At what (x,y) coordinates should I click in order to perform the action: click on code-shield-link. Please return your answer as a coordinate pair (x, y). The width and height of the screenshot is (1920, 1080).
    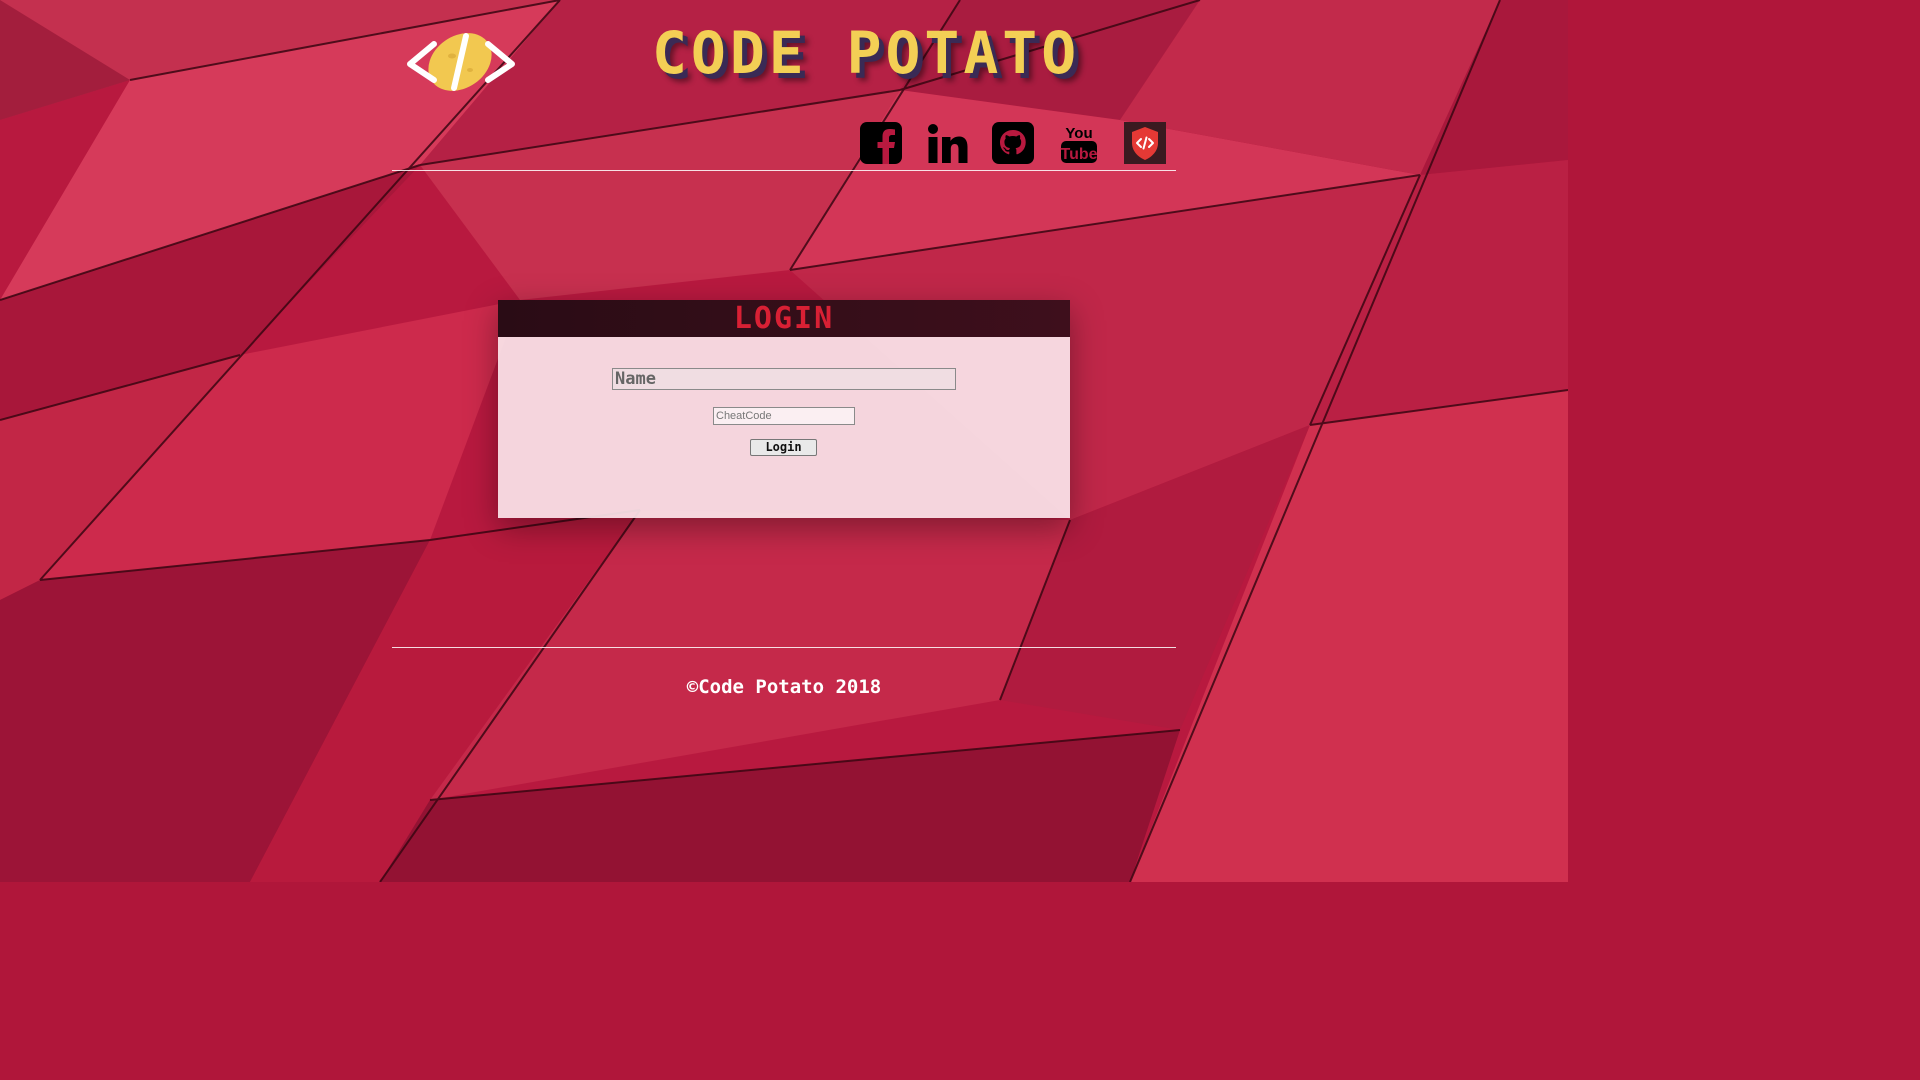
    Looking at the image, I should click on (1145, 143).